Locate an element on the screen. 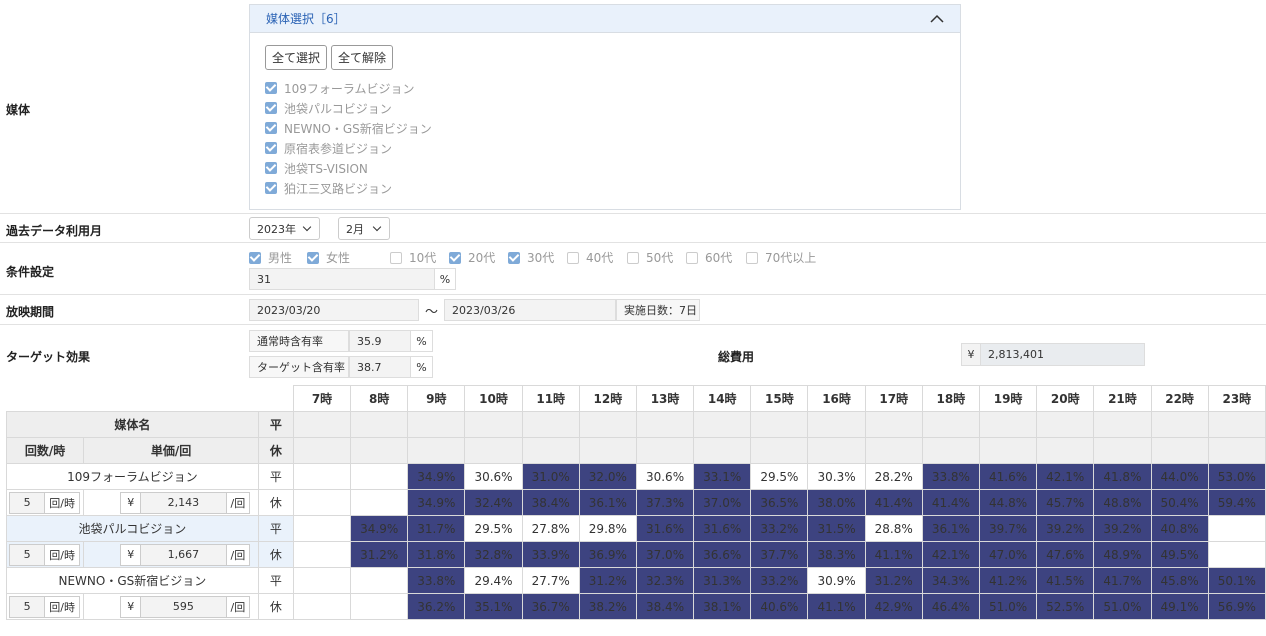 This screenshot has width=1266, height=636. holiday-cell: 48.9% is located at coordinates (1122, 554).